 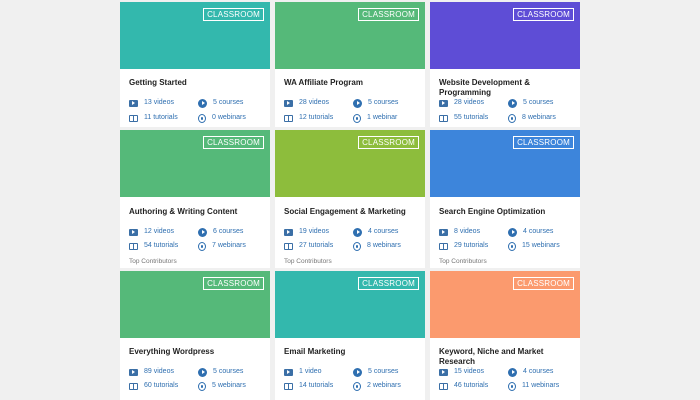 I want to click on card-title: Social Engagement & Marketing, so click(x=349, y=212).